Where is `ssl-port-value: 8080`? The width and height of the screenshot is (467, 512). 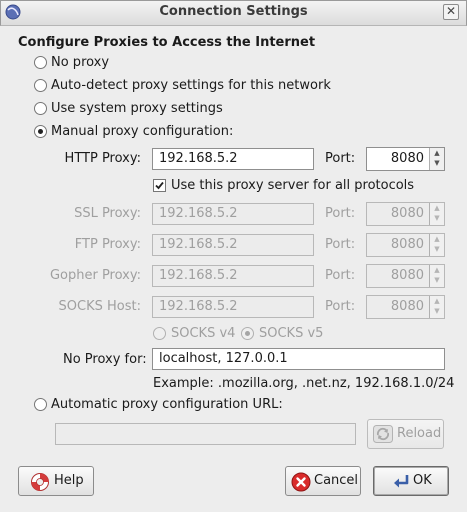
ssl-port-value: 8080 is located at coordinates (407, 213).